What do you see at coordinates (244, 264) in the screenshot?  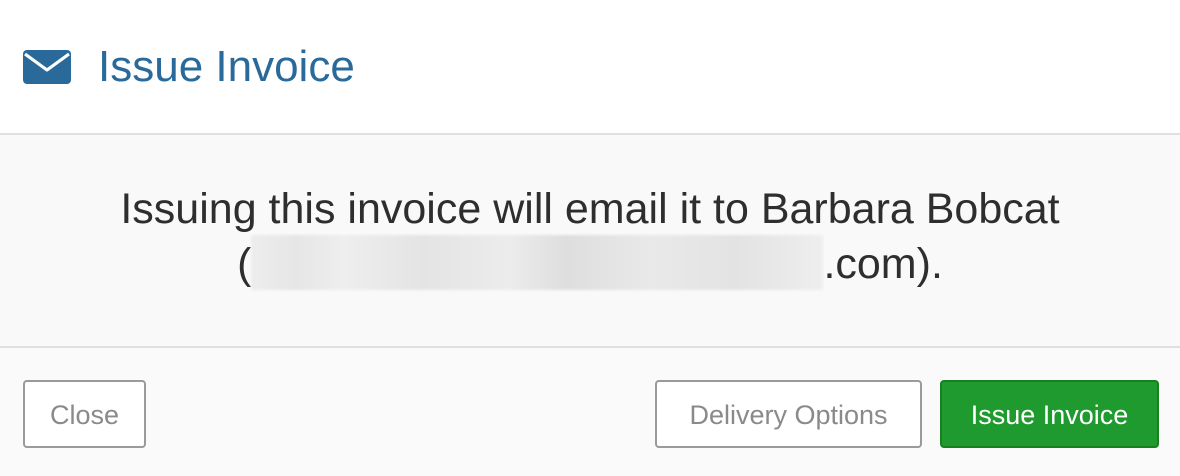 I see `email-open-paren: (` at bounding box center [244, 264].